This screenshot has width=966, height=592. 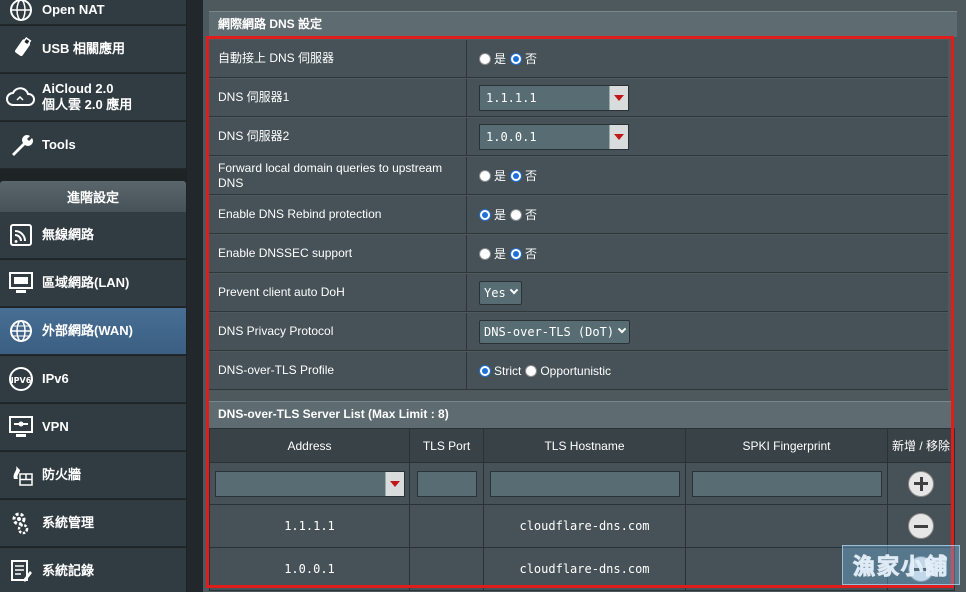 What do you see at coordinates (86, 282) in the screenshot?
I see `sidebar-item-label: 區域網路(LAN)` at bounding box center [86, 282].